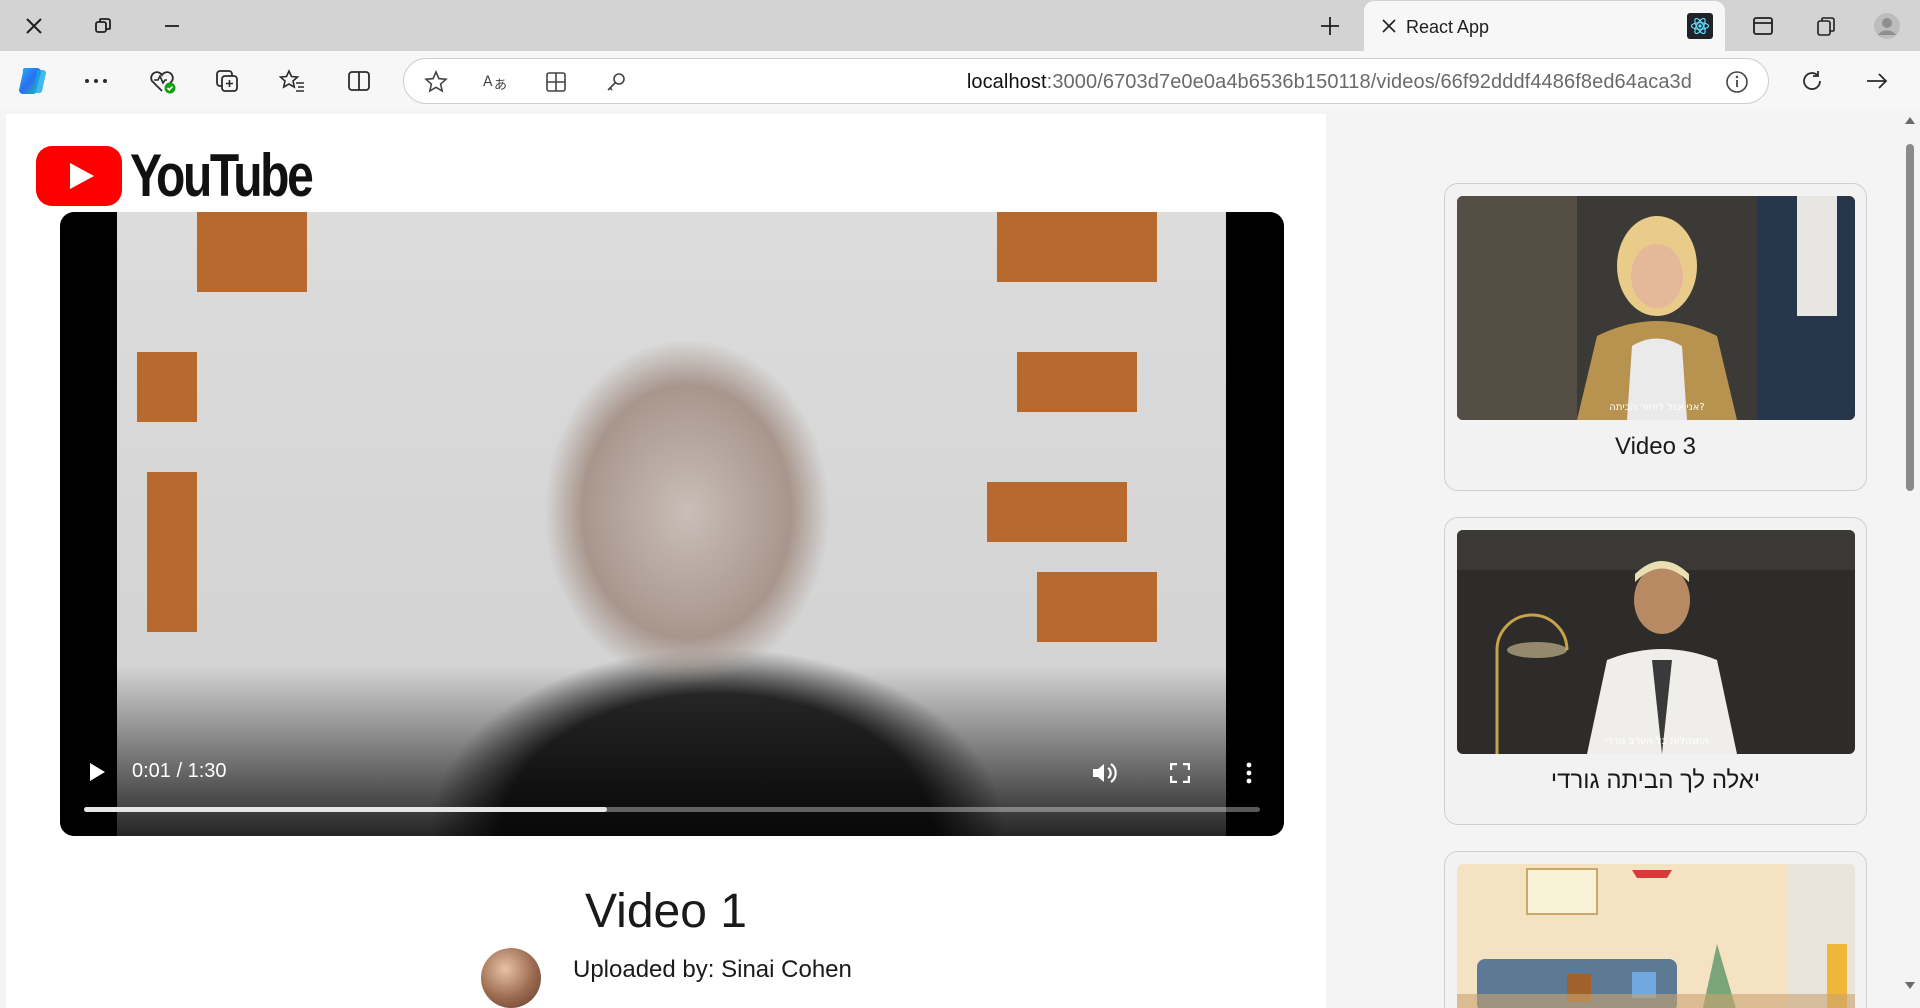  I want to click on star-icon, so click(436, 81).